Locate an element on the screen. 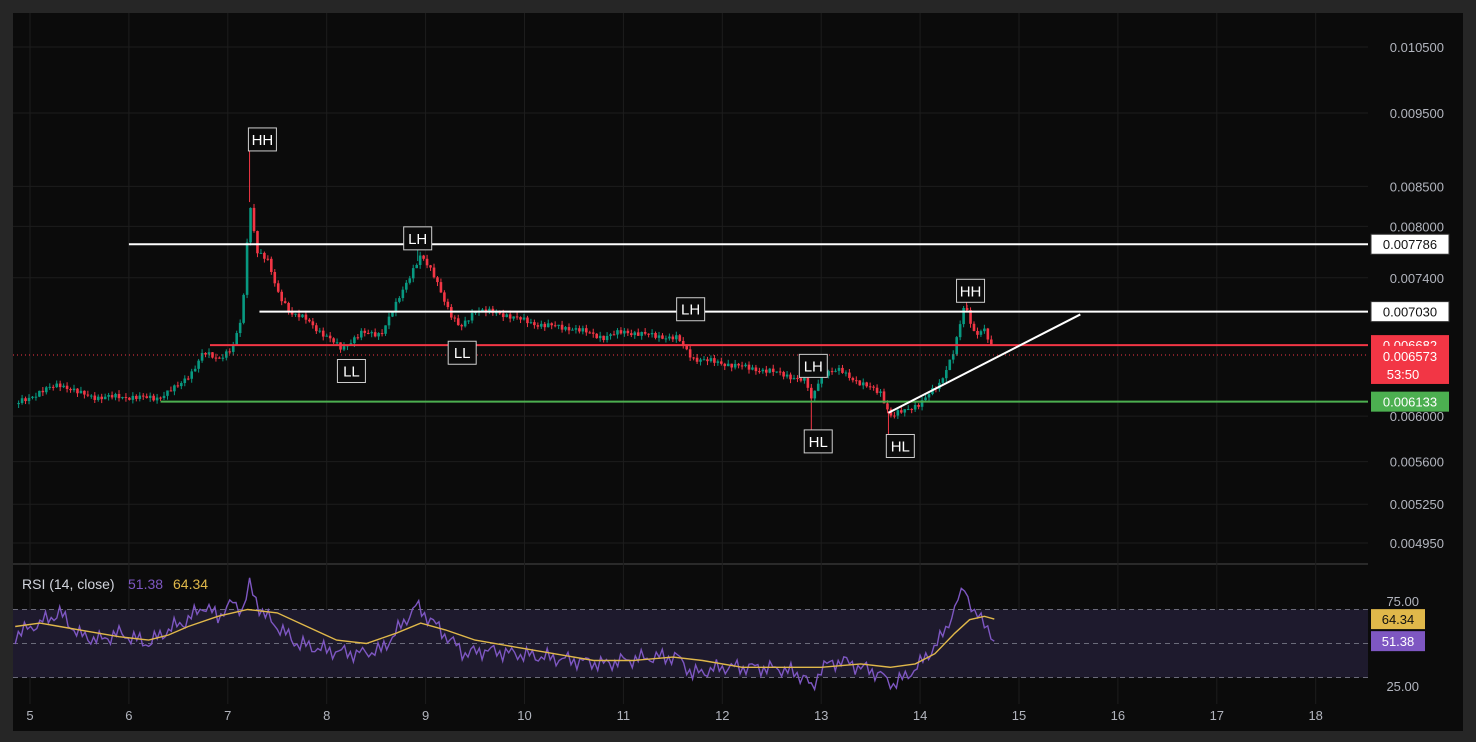  price-tick-label: 0.007400 is located at coordinates (1417, 278).